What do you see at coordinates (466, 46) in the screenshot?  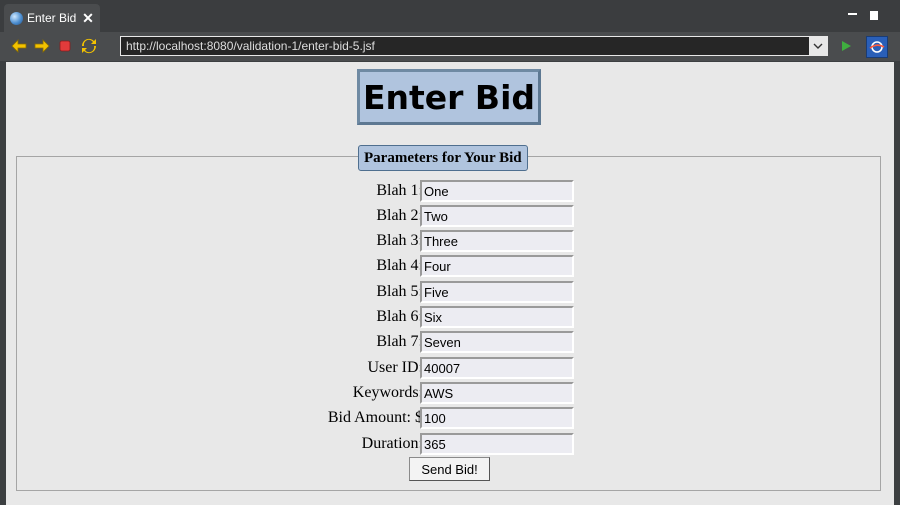 I see `url-input` at bounding box center [466, 46].